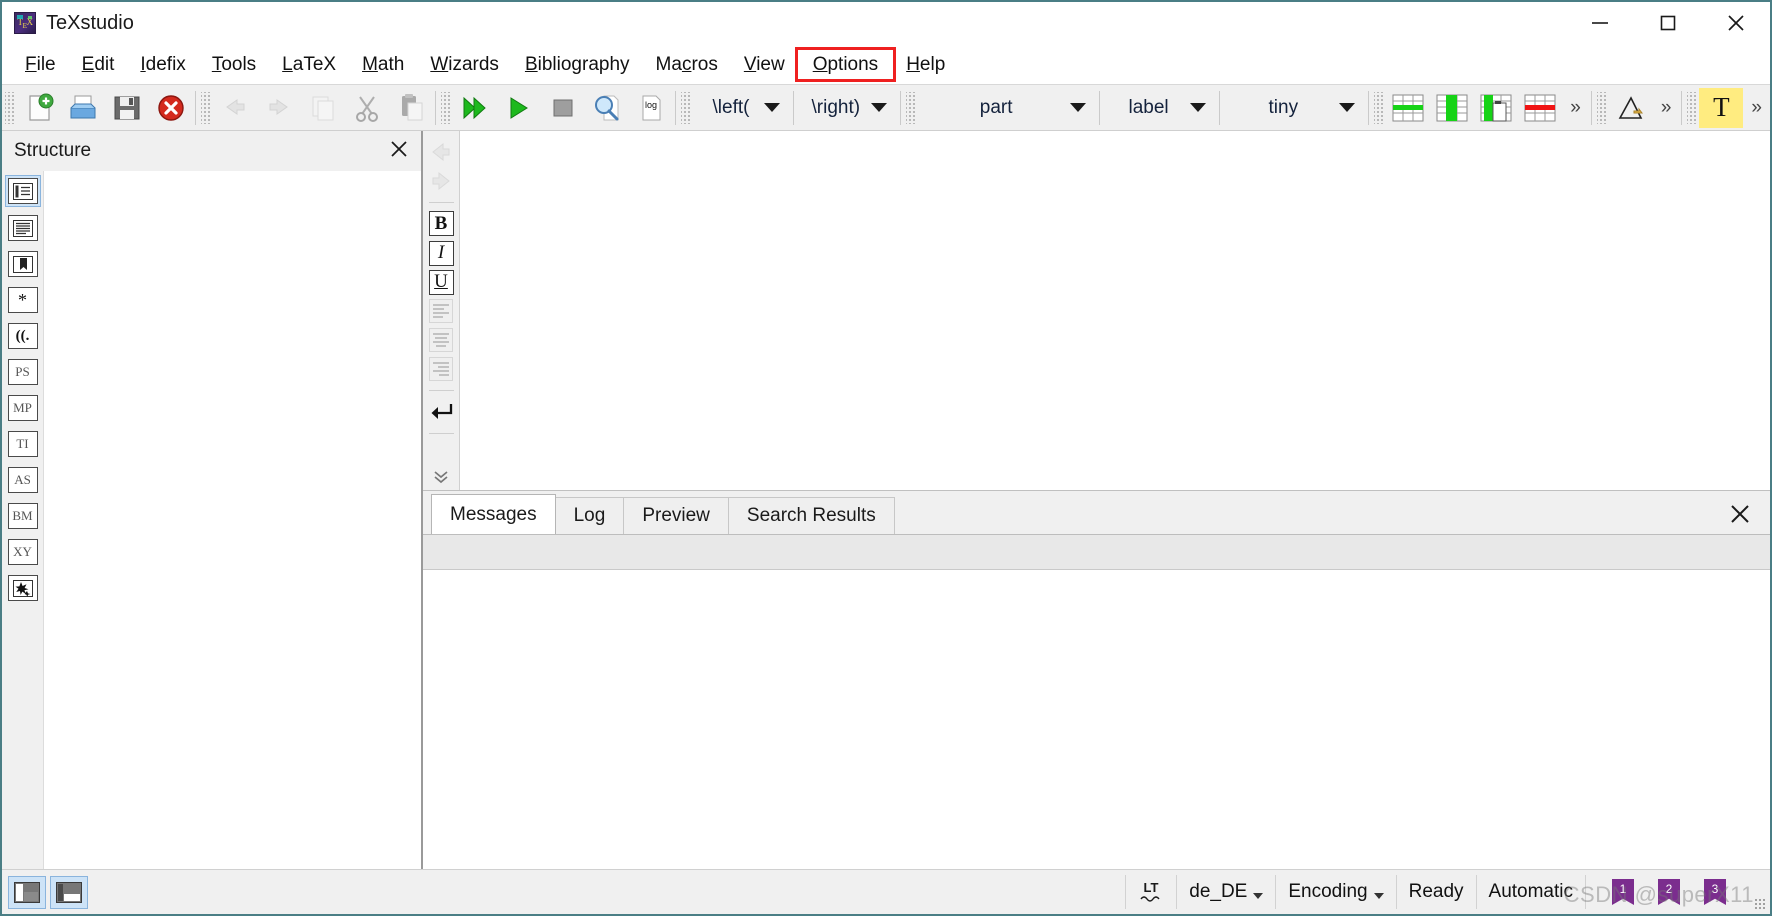  Describe the element at coordinates (23, 228) in the screenshot. I see `sidebar-document-view` at that location.